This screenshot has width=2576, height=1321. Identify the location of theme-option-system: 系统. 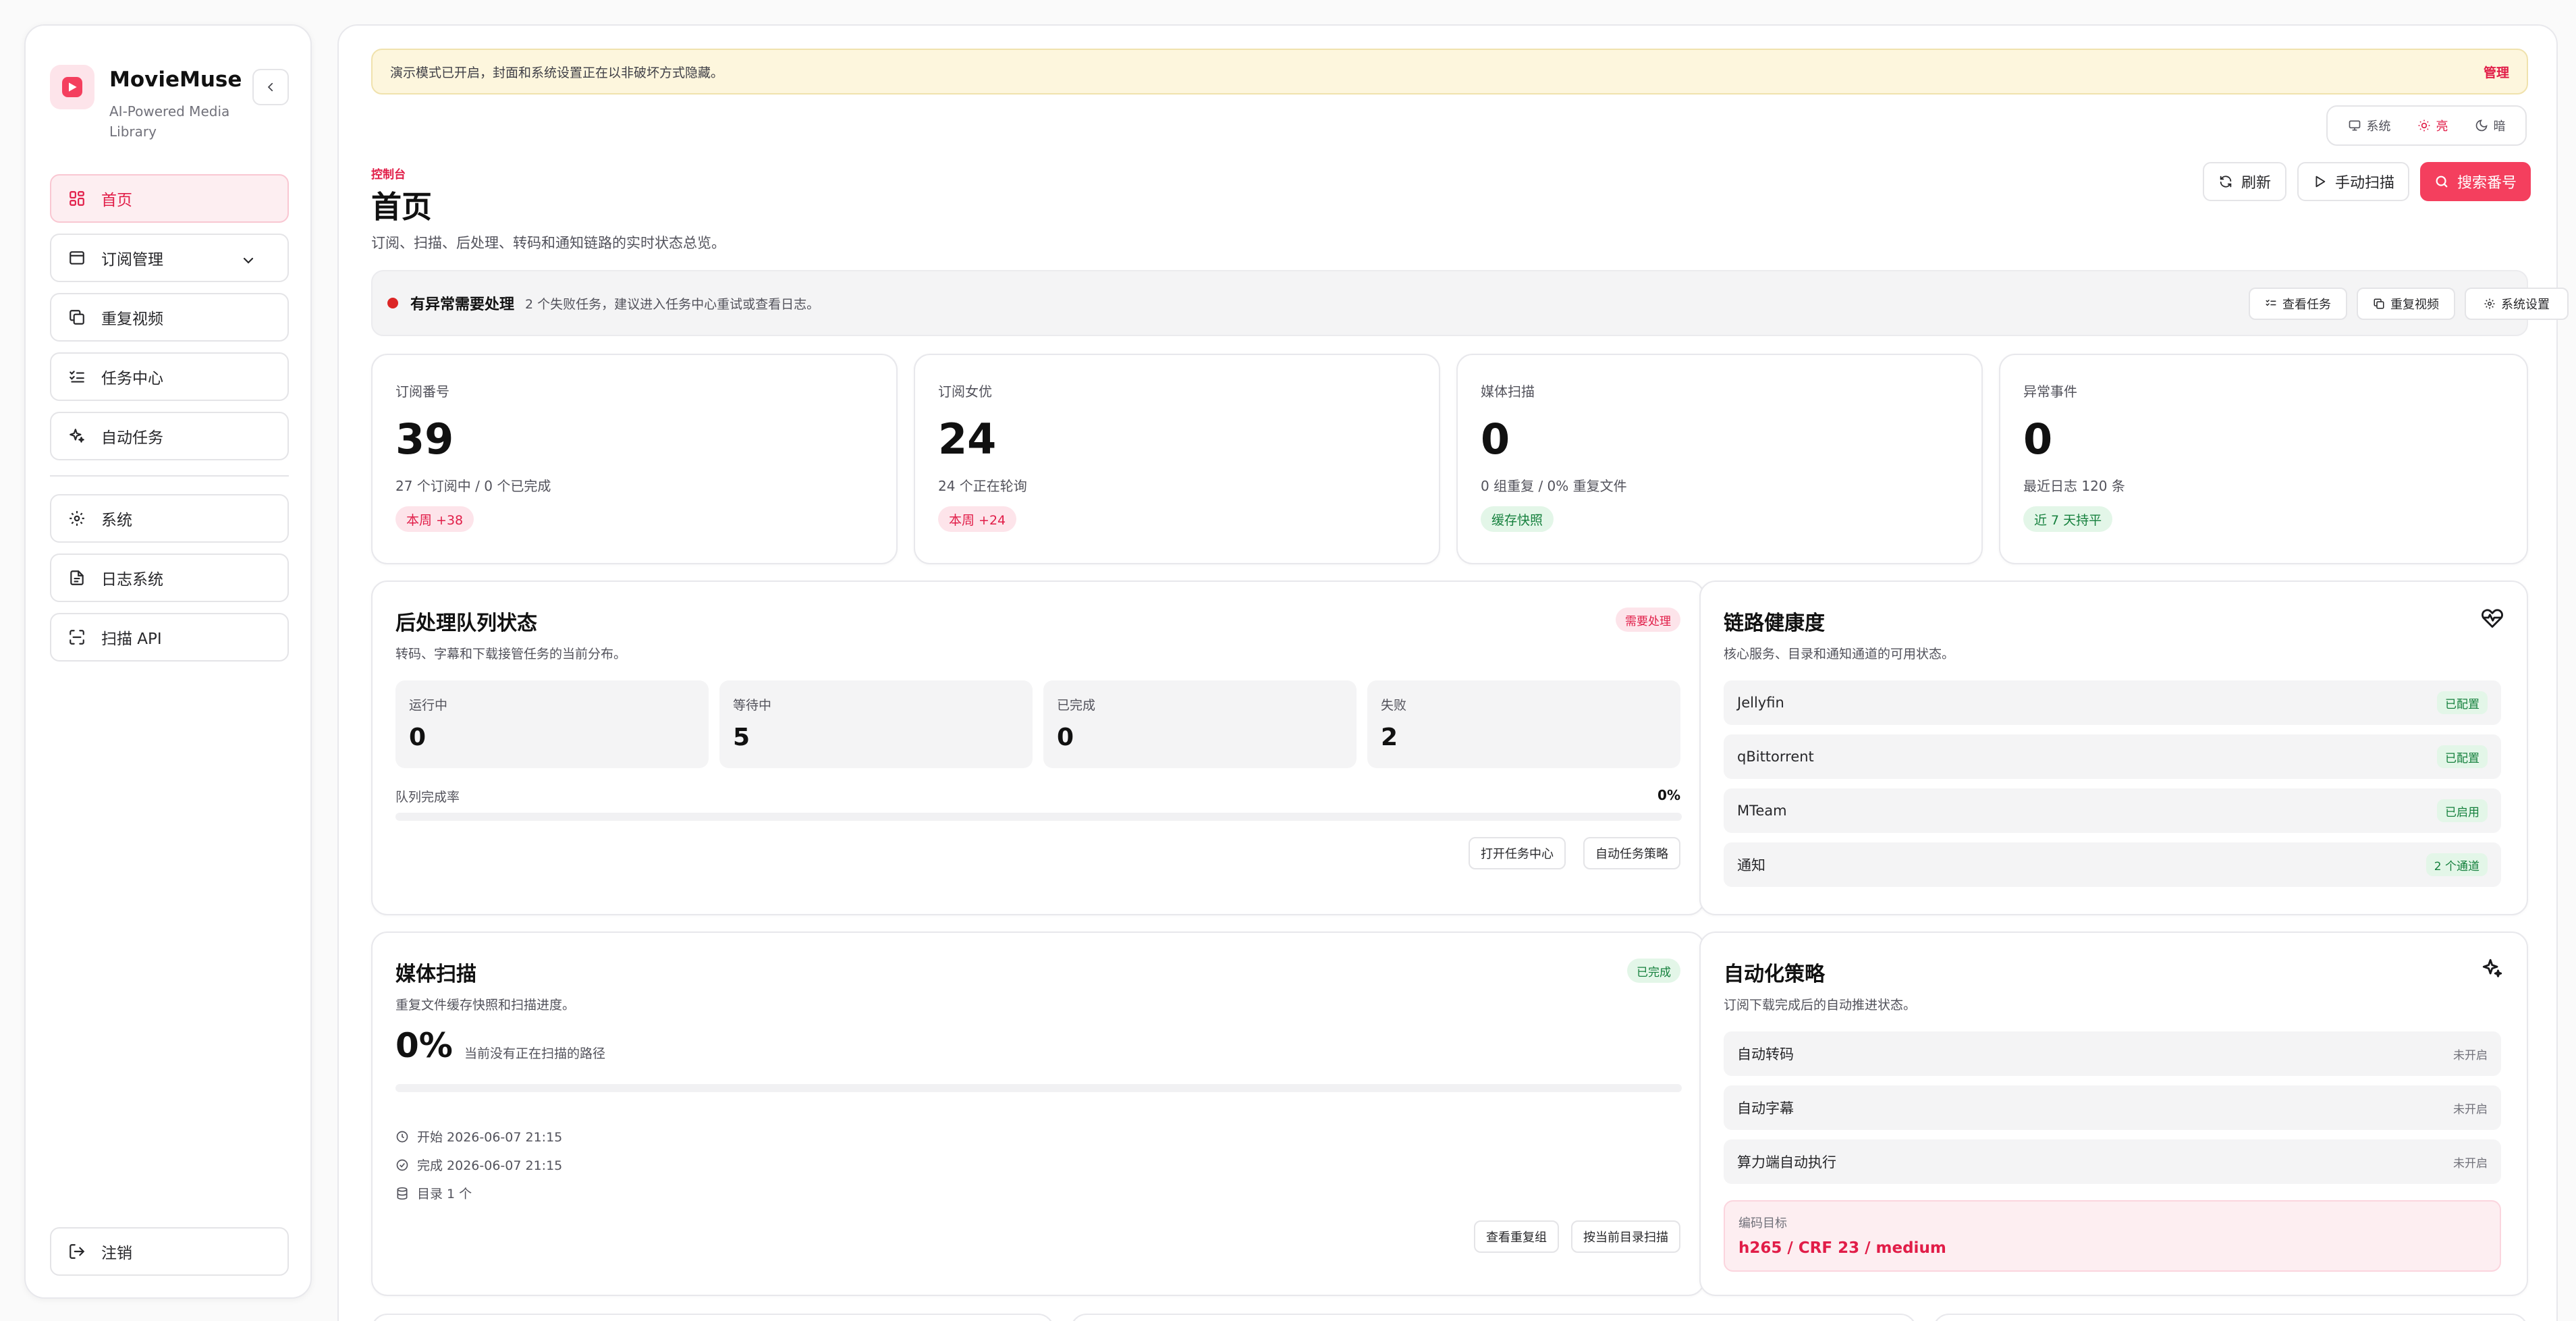
(2369, 126).